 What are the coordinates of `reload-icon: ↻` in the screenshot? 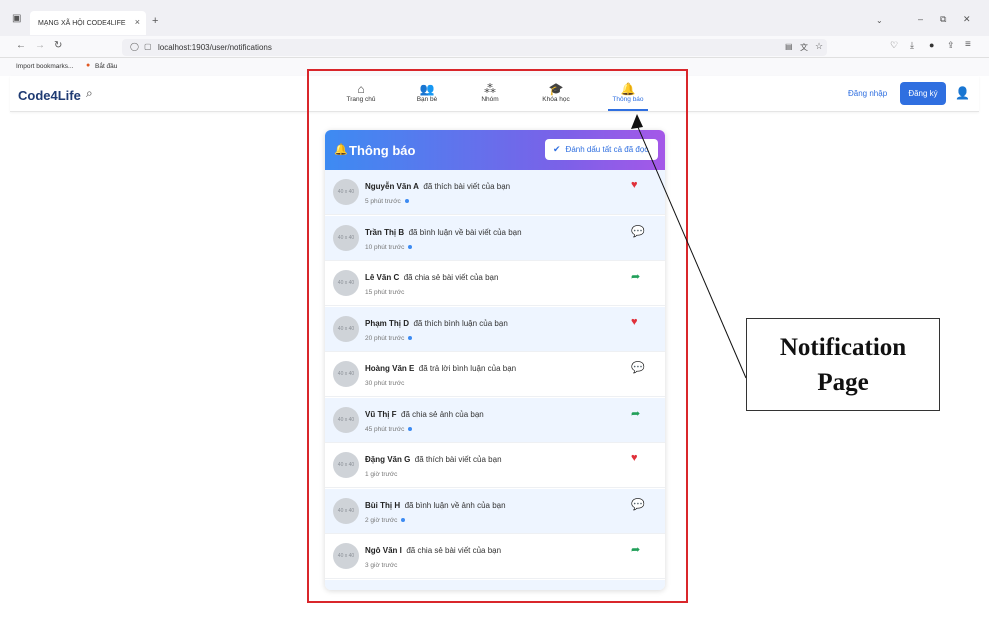 It's located at (58, 45).